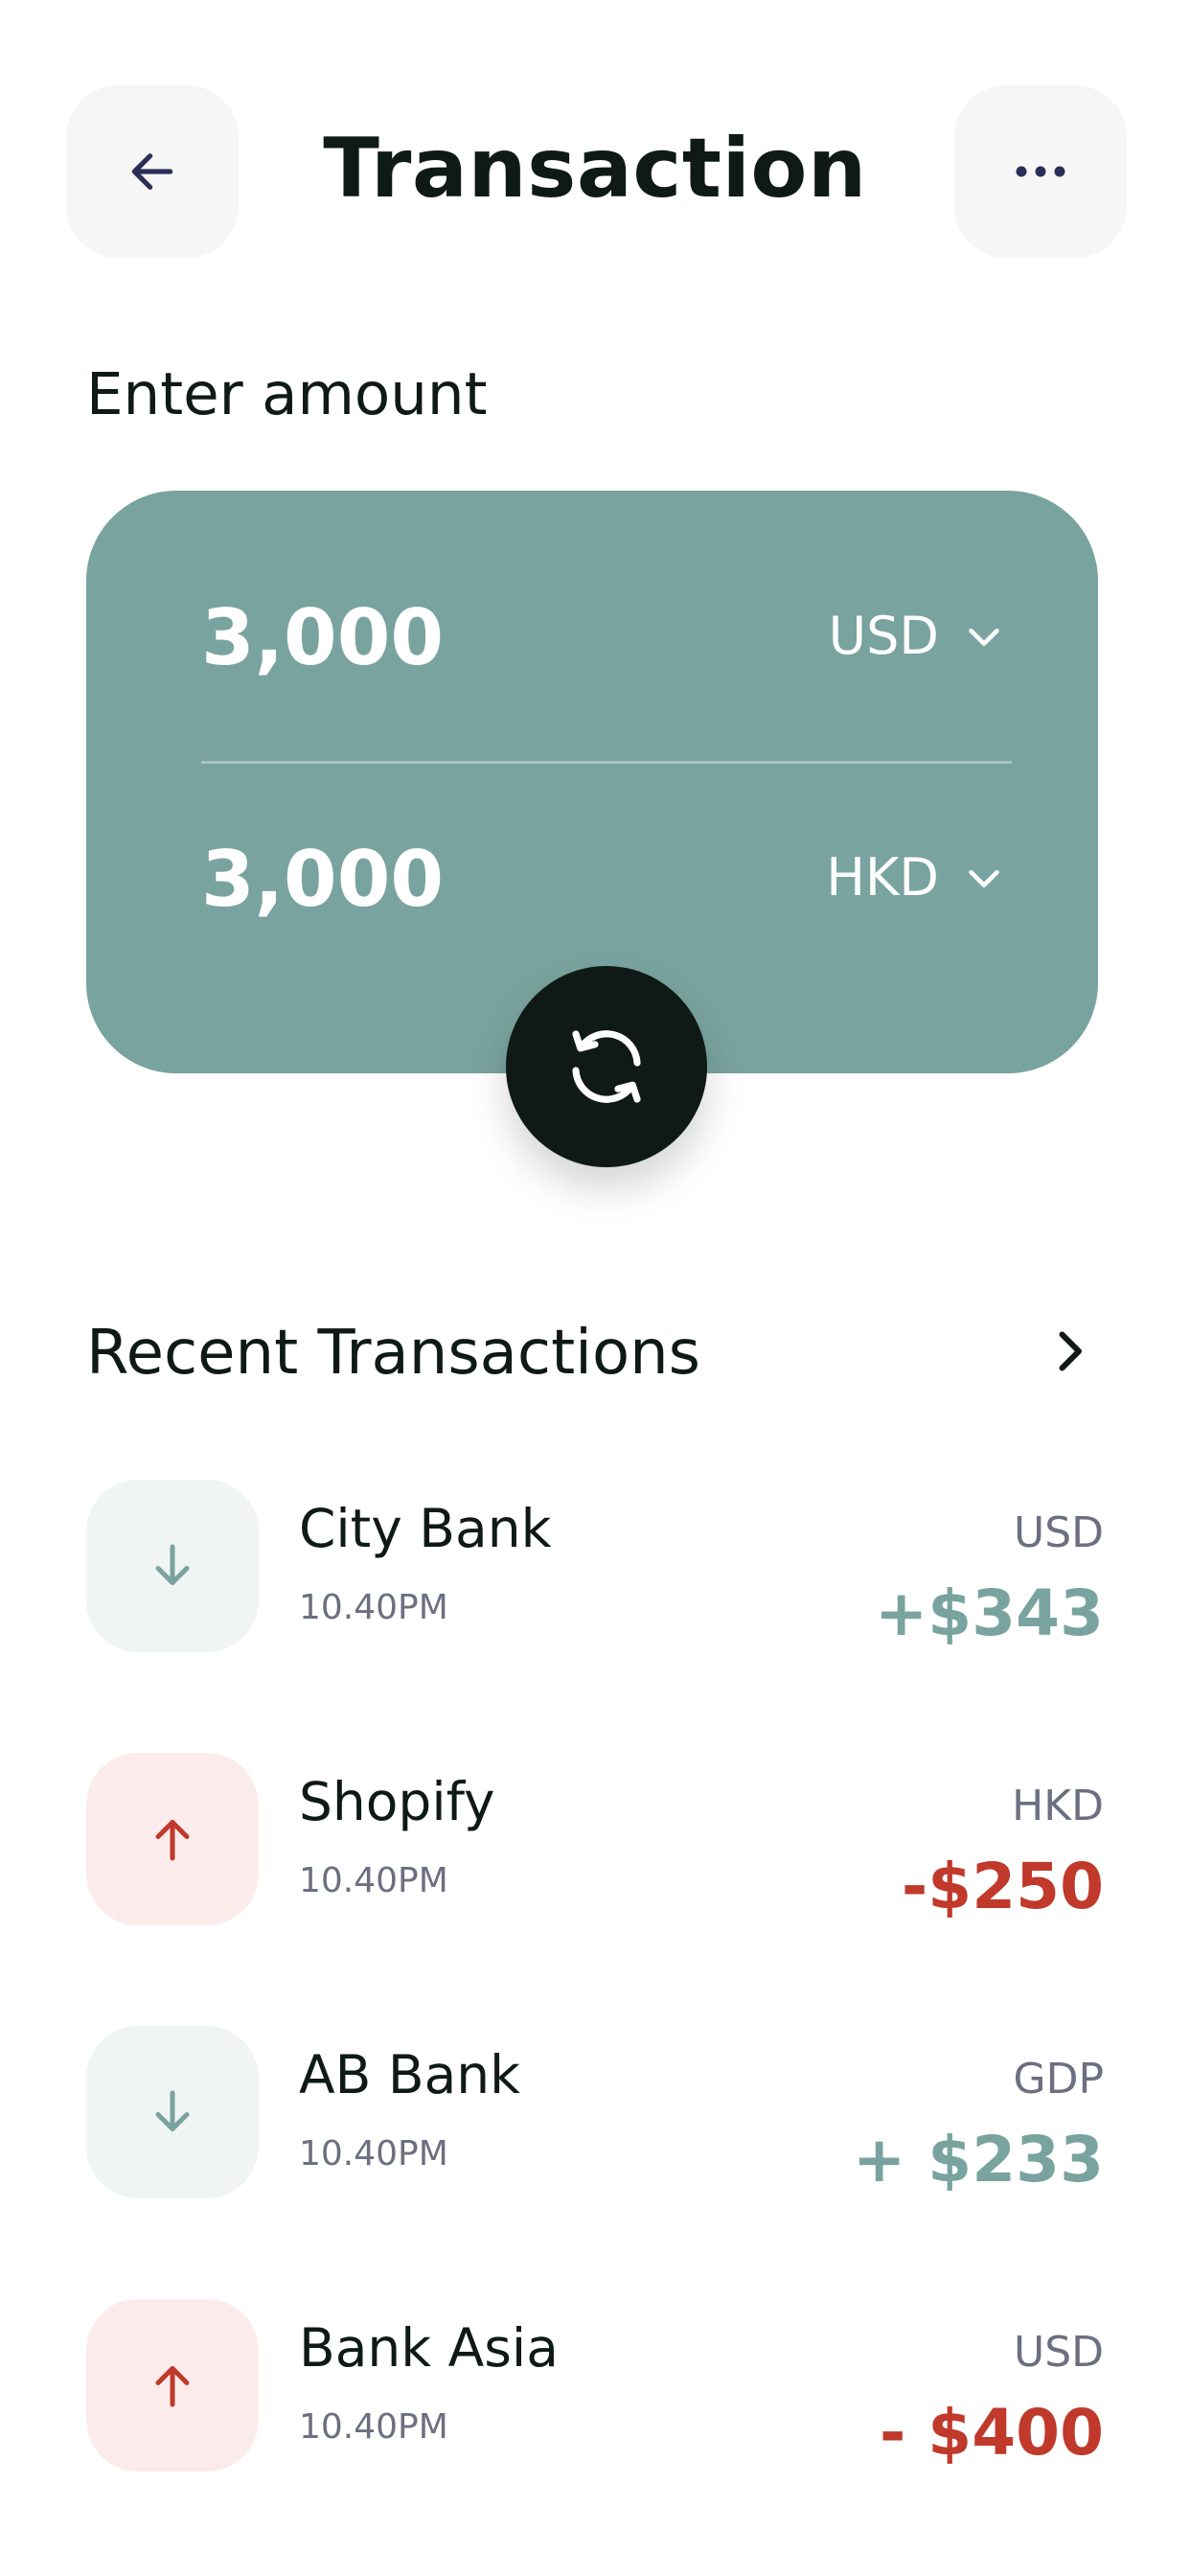 The height and width of the screenshot is (2576, 1190). What do you see at coordinates (1059, 2079) in the screenshot?
I see `transaction-currency: GDP` at bounding box center [1059, 2079].